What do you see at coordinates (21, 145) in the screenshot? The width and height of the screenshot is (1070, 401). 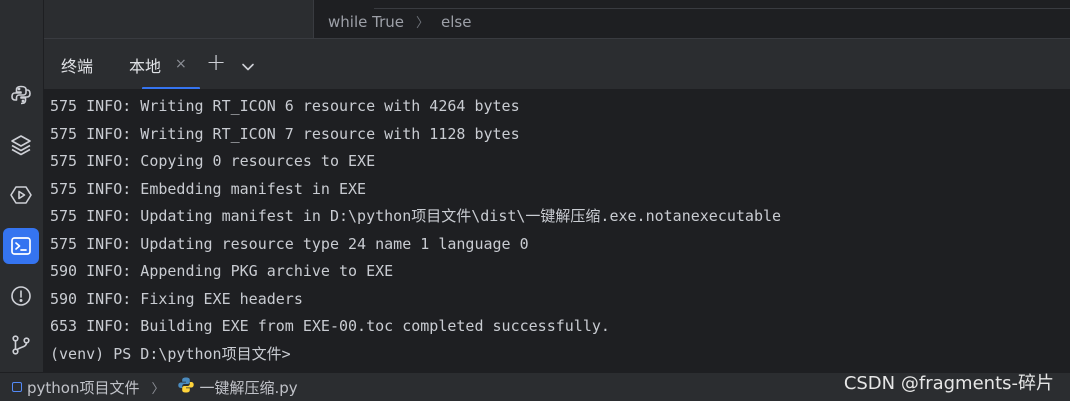 I see `layers-icon` at bounding box center [21, 145].